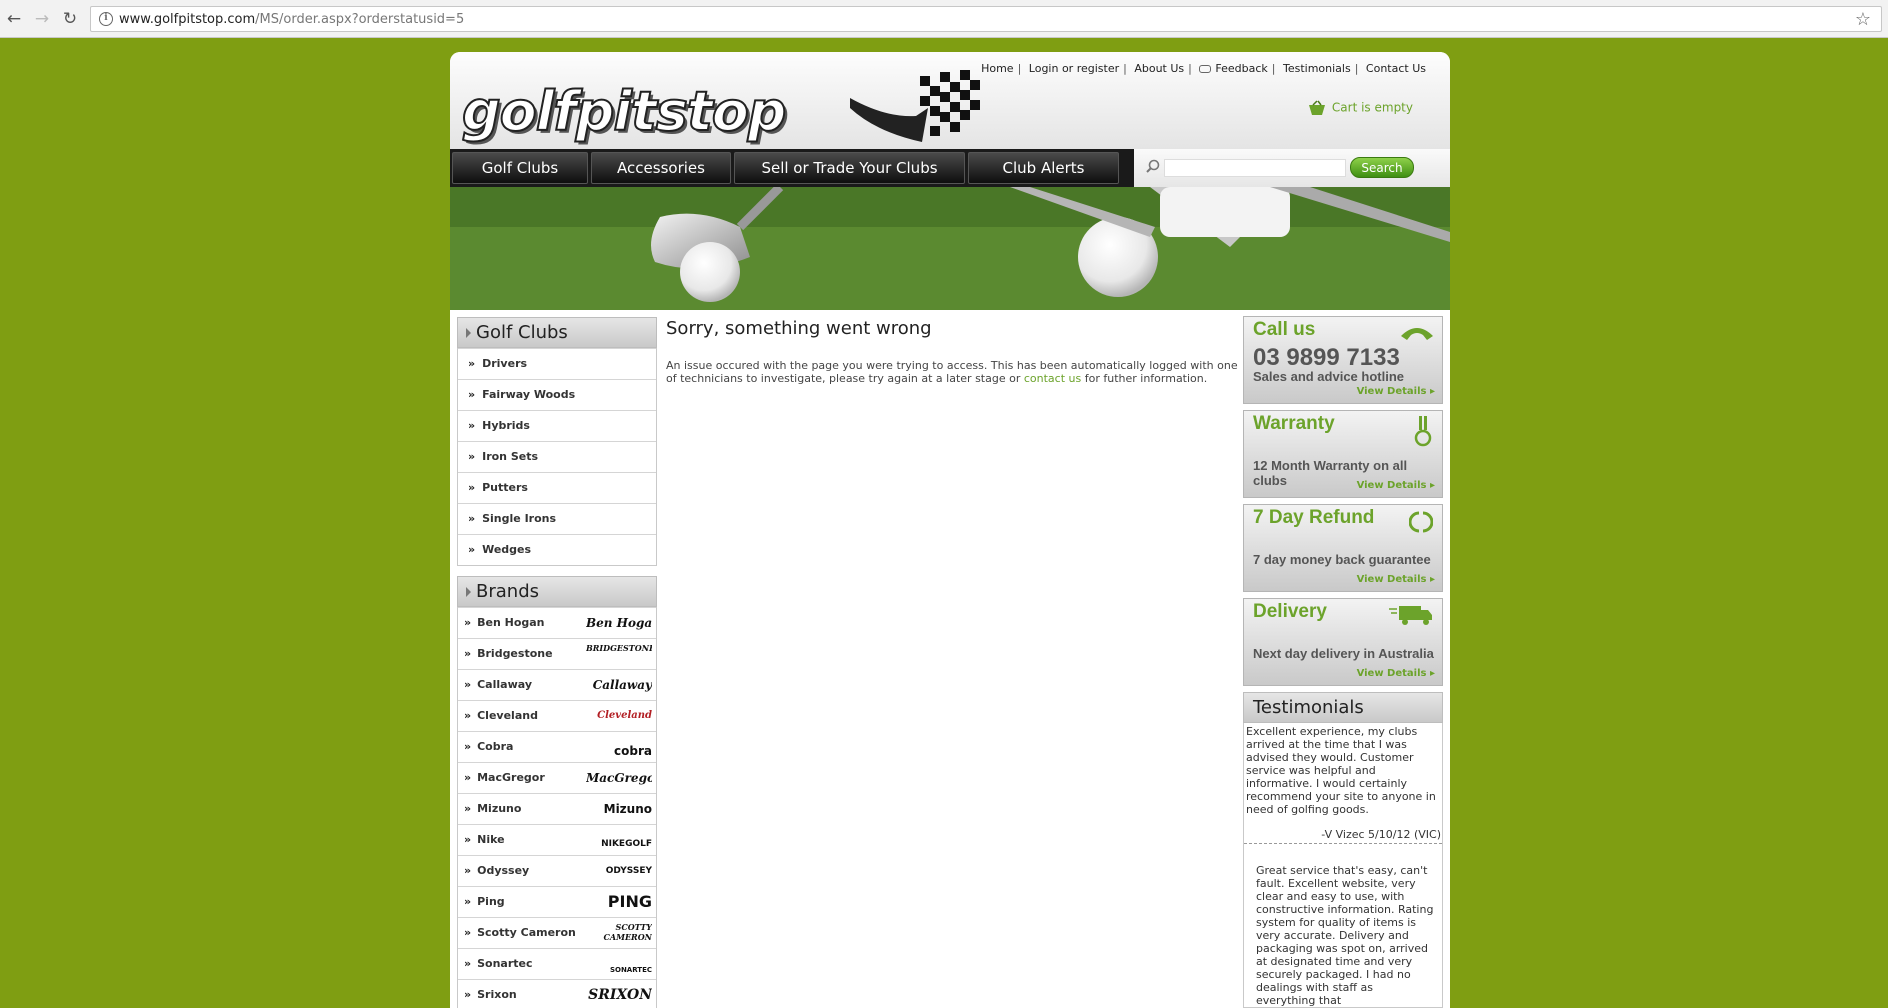 Image resolution: width=1888 pixels, height=1008 pixels. Describe the element at coordinates (997, 68) in the screenshot. I see `link-home: Home` at that location.